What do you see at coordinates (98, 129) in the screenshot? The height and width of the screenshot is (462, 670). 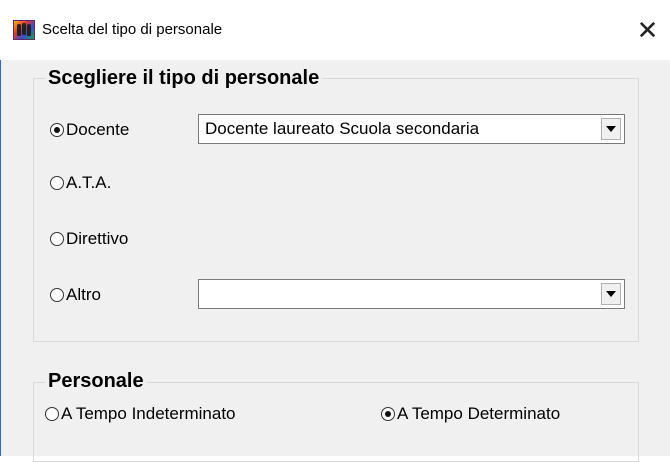 I see `radio-docente-label: Docente` at bounding box center [98, 129].